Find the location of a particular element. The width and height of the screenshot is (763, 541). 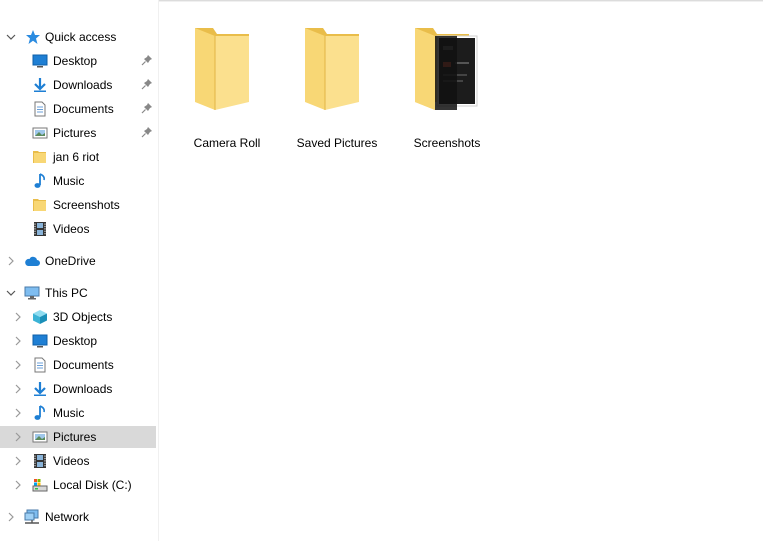

nav-network: Network is located at coordinates (78, 517).